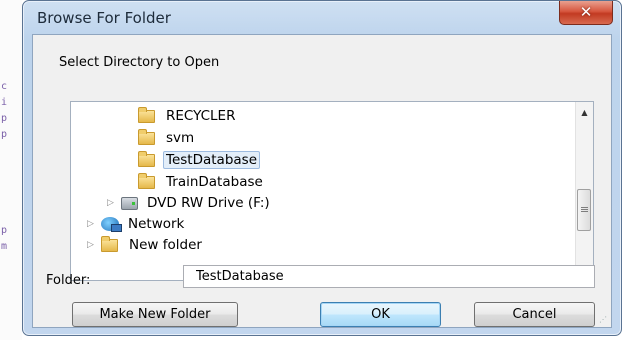  I want to click on code-fragment: m, so click(4, 246).